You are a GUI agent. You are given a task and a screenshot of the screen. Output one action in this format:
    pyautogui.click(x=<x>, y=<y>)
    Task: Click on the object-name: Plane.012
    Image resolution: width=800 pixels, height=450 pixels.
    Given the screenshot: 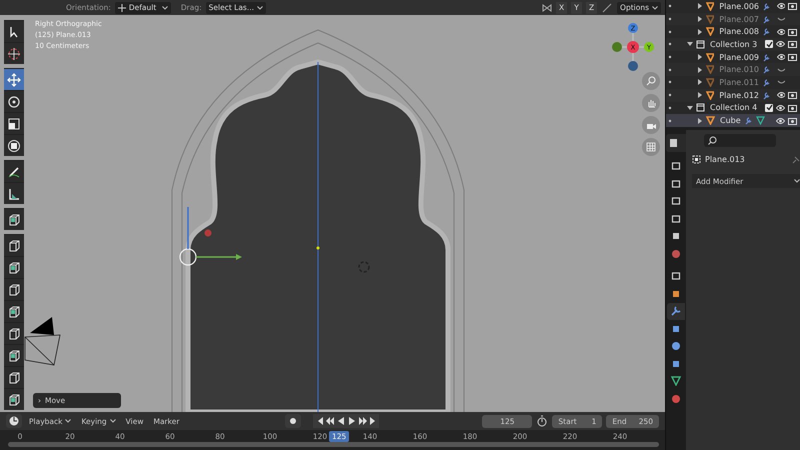 What is the action you would take?
    pyautogui.click(x=739, y=95)
    